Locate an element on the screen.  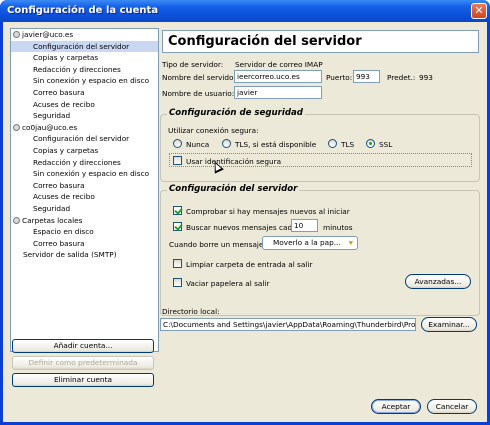
check-every-checkbox is located at coordinates (177, 226).